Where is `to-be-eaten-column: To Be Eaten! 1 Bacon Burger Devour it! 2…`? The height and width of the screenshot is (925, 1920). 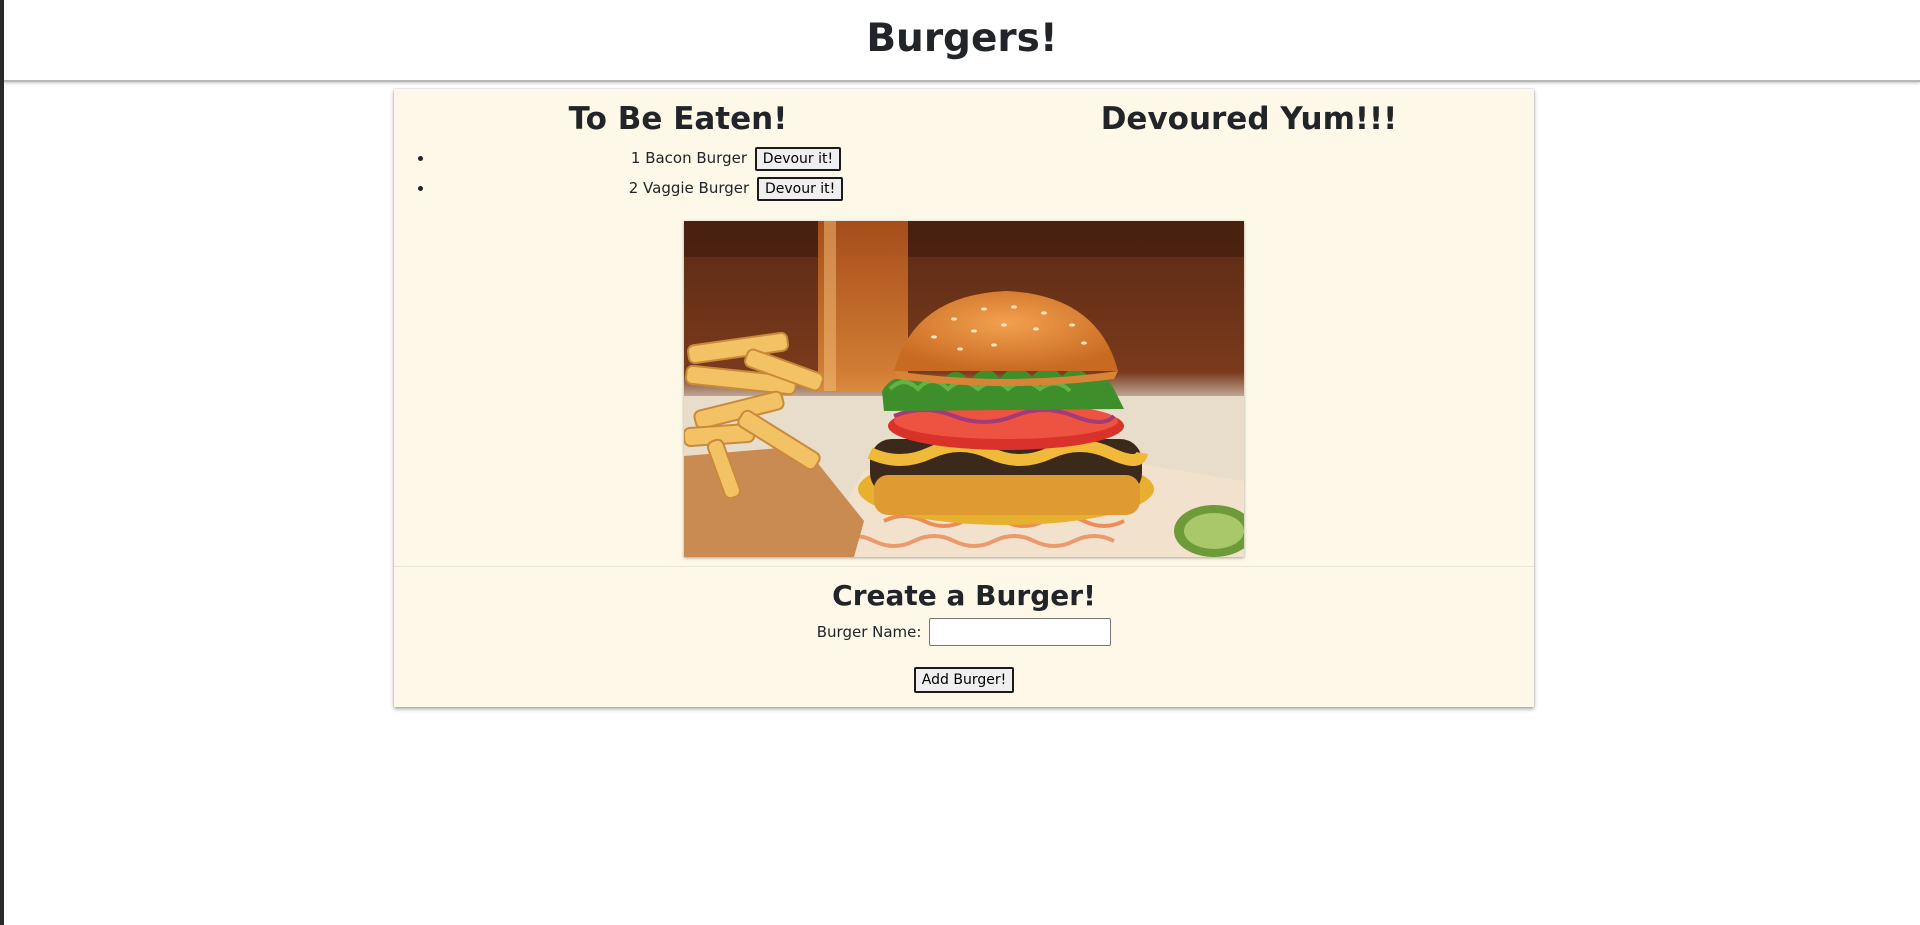 to-be-eaten-column: To Be Eaten! 1 Bacon Burger Devour it! 2… is located at coordinates (679, 146).